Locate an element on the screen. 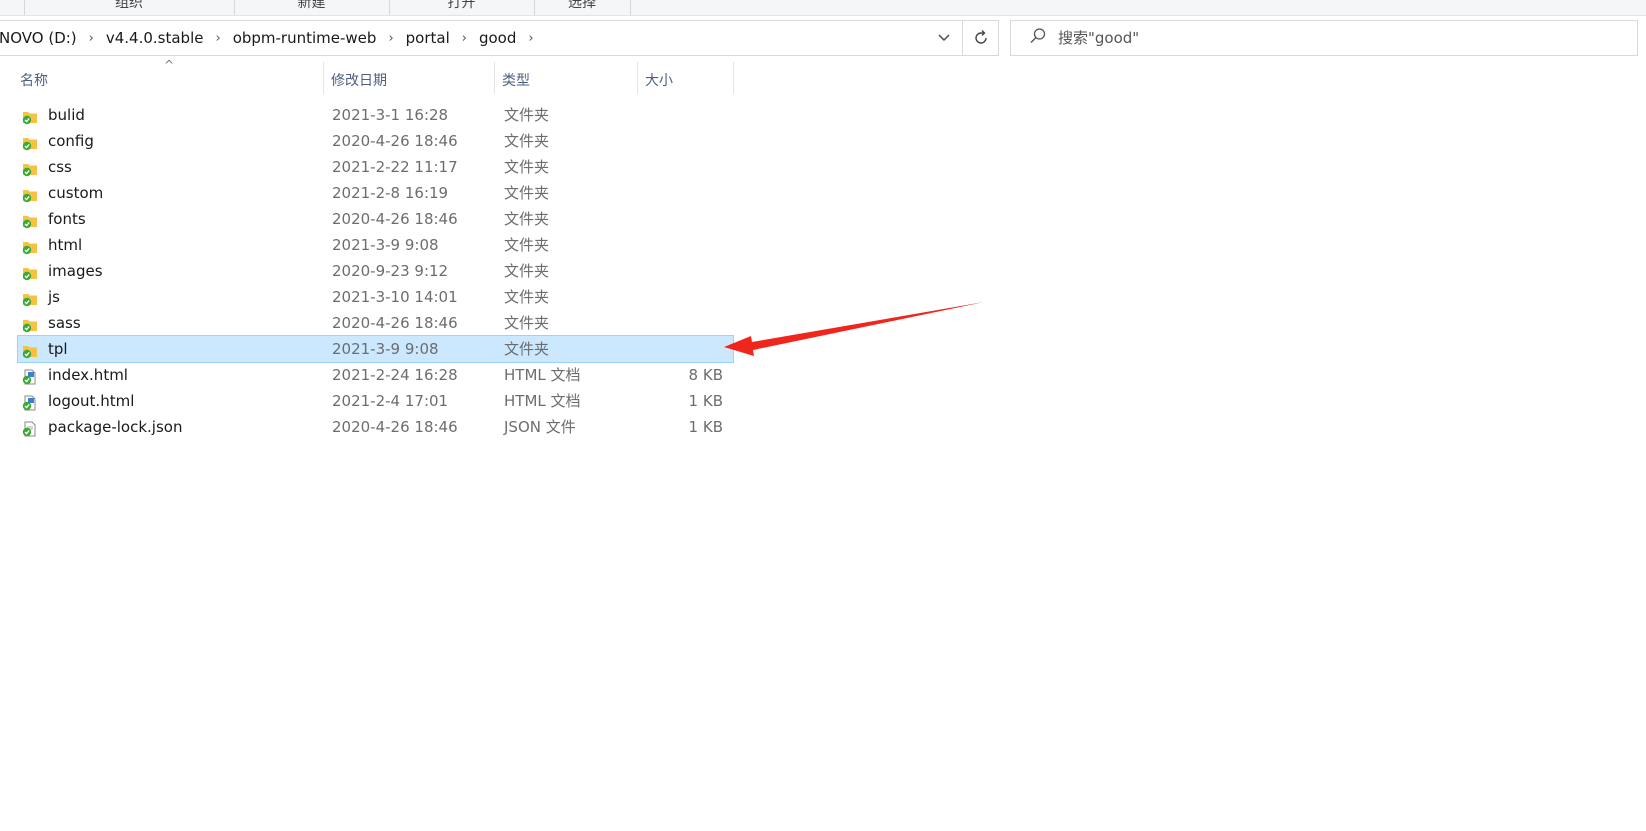  ribbon-group-organize: 组织 is located at coordinates (129, 5).